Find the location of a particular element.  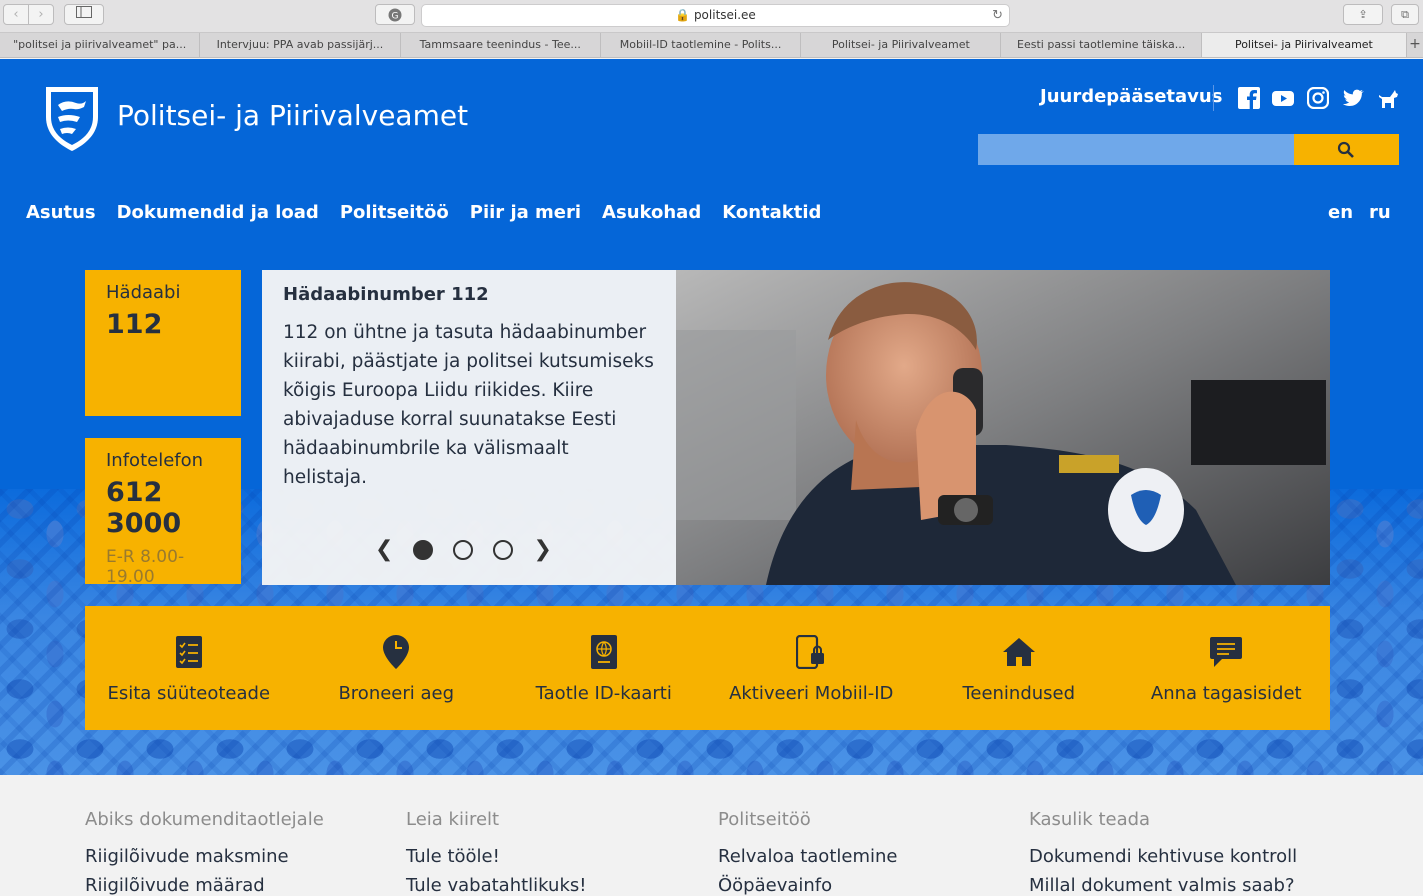

phone-lock-icon is located at coordinates (810, 651).